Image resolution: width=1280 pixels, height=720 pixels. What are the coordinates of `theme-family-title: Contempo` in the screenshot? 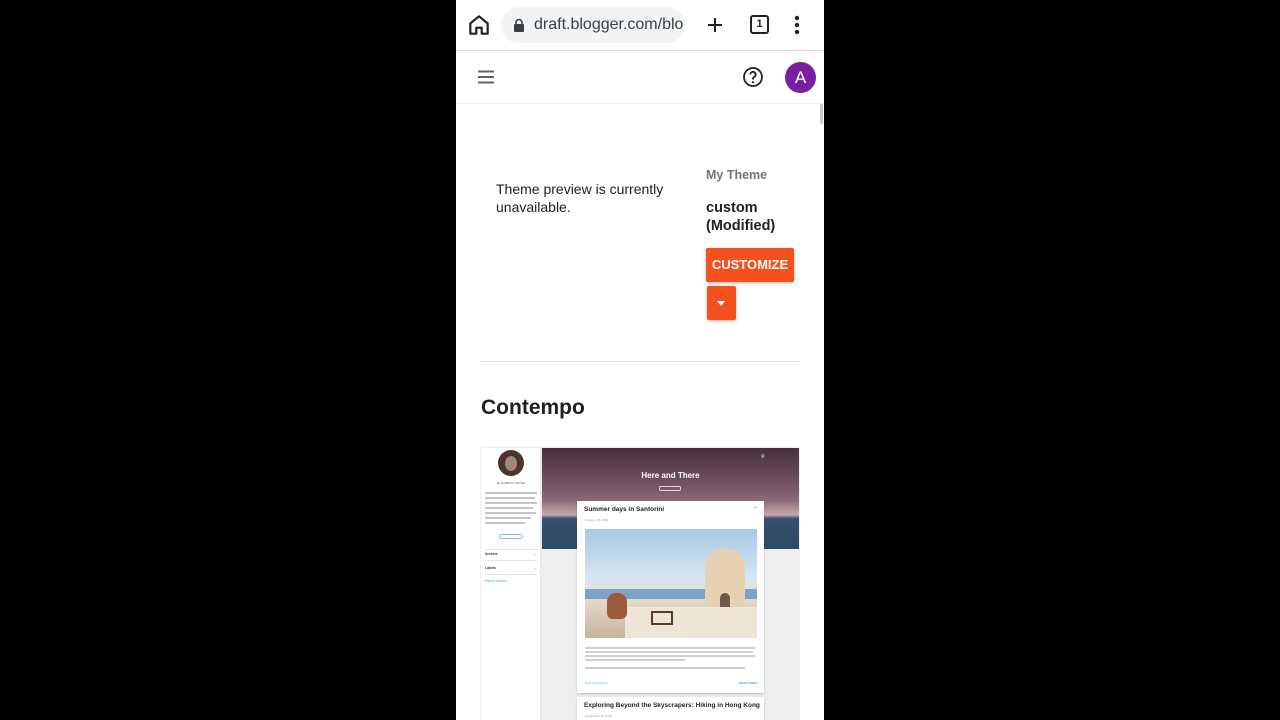 It's located at (533, 407).